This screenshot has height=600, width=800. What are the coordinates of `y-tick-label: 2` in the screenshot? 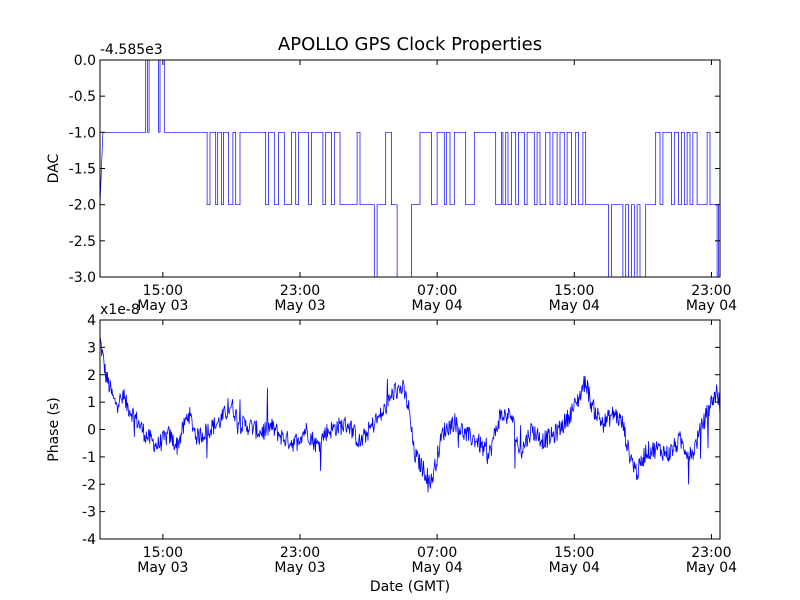 It's located at (91, 376).